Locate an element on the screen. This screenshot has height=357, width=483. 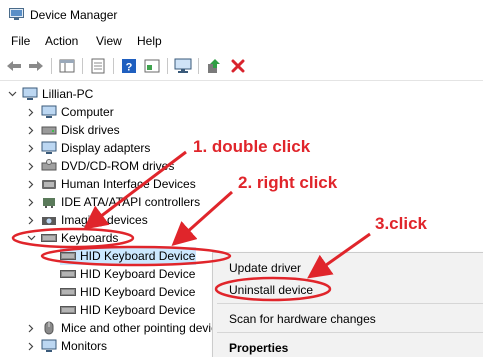
uninstall-highlight-ellipse is located at coordinates (273, 289).